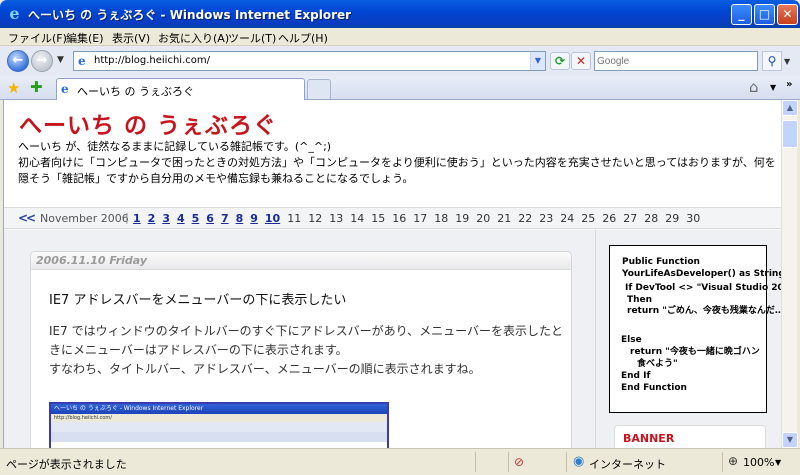 The width and height of the screenshot is (800, 475). Describe the element at coordinates (690, 436) in the screenshot. I see `banner-box: BANNER` at that location.